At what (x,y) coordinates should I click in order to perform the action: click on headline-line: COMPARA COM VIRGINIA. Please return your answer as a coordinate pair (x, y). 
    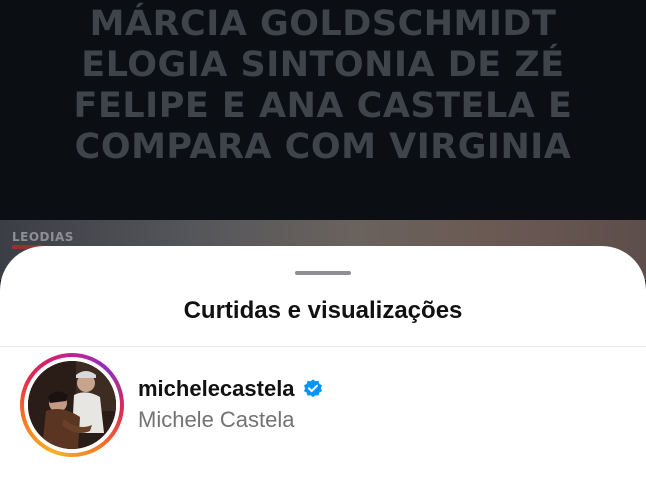
    Looking at the image, I should click on (323, 147).